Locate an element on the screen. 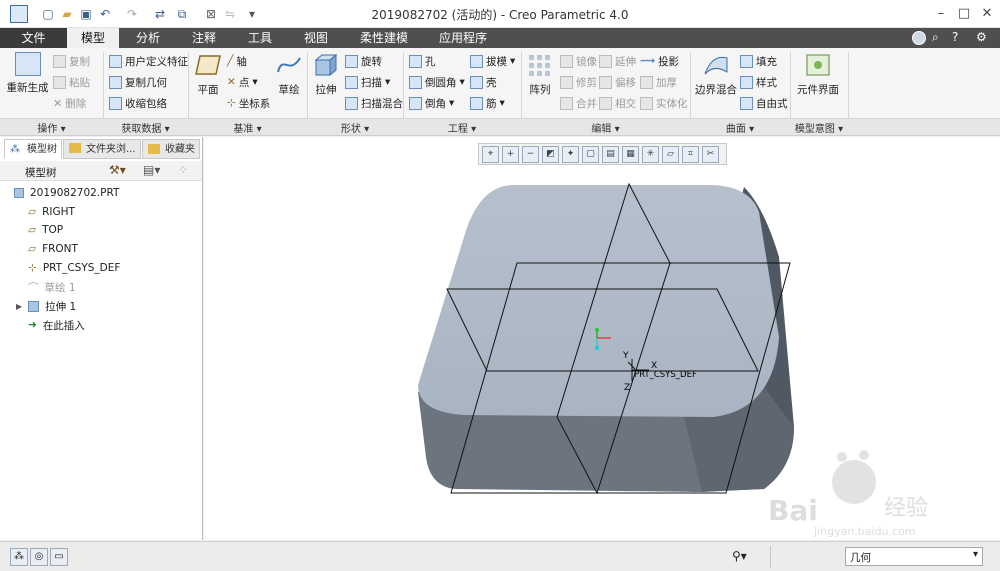  extend-button: 延伸 is located at coordinates (617, 61).